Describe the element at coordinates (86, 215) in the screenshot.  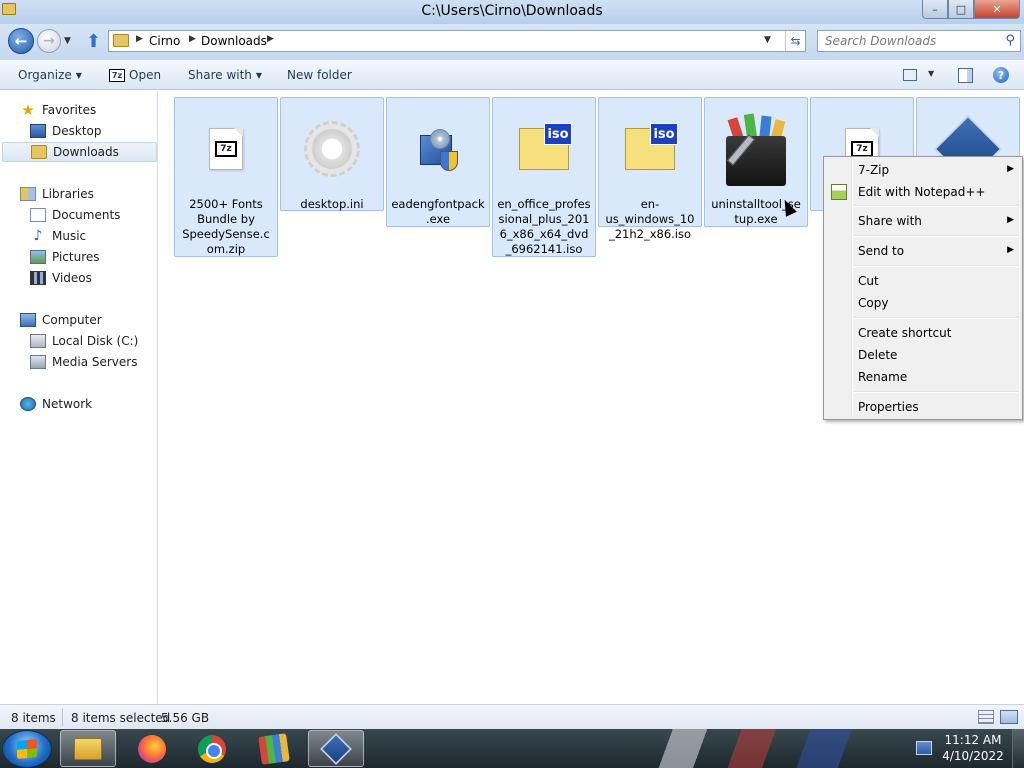
I see `nav-label: Documents` at that location.